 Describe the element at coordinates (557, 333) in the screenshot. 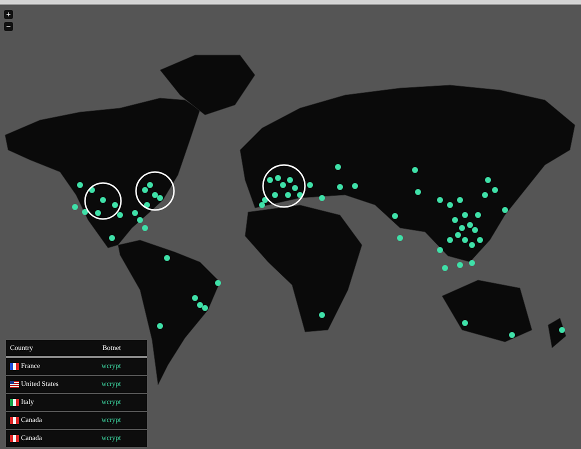

I see `island-shape` at that location.